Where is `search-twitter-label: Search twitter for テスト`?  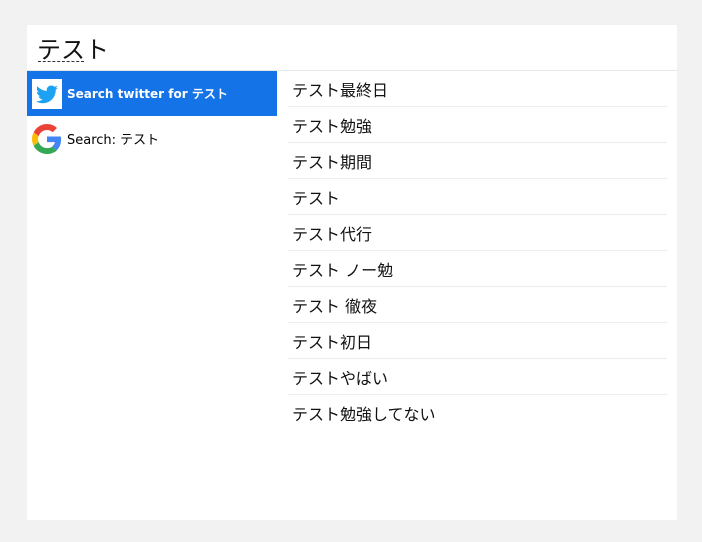
search-twitter-label: Search twitter for テスト is located at coordinates (147, 94).